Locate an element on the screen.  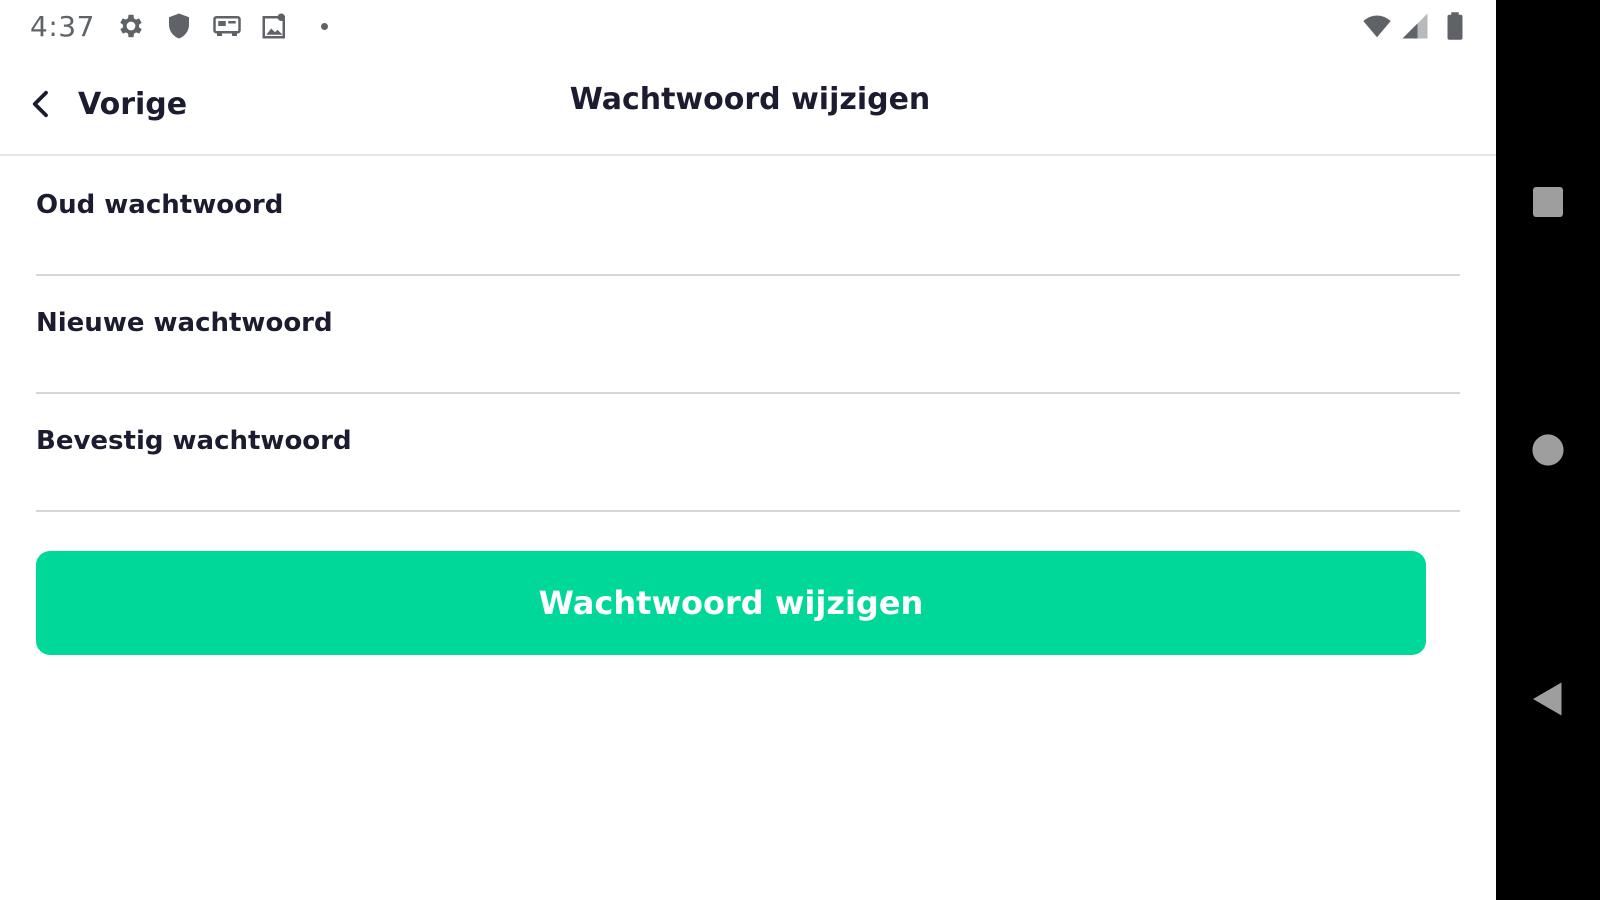
navigation-bar is located at coordinates (1548, 450).